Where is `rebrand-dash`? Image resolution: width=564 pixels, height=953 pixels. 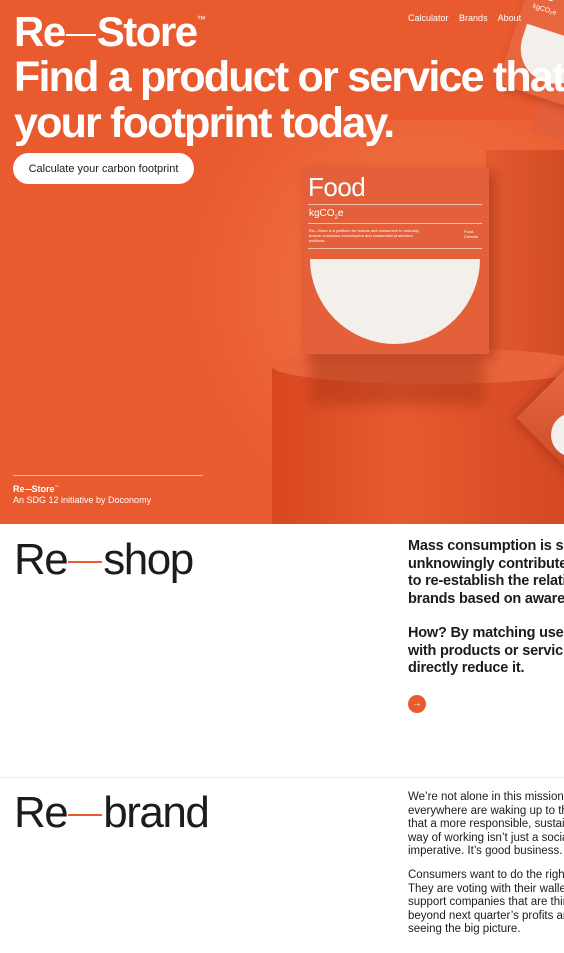
rebrand-dash is located at coordinates (85, 815).